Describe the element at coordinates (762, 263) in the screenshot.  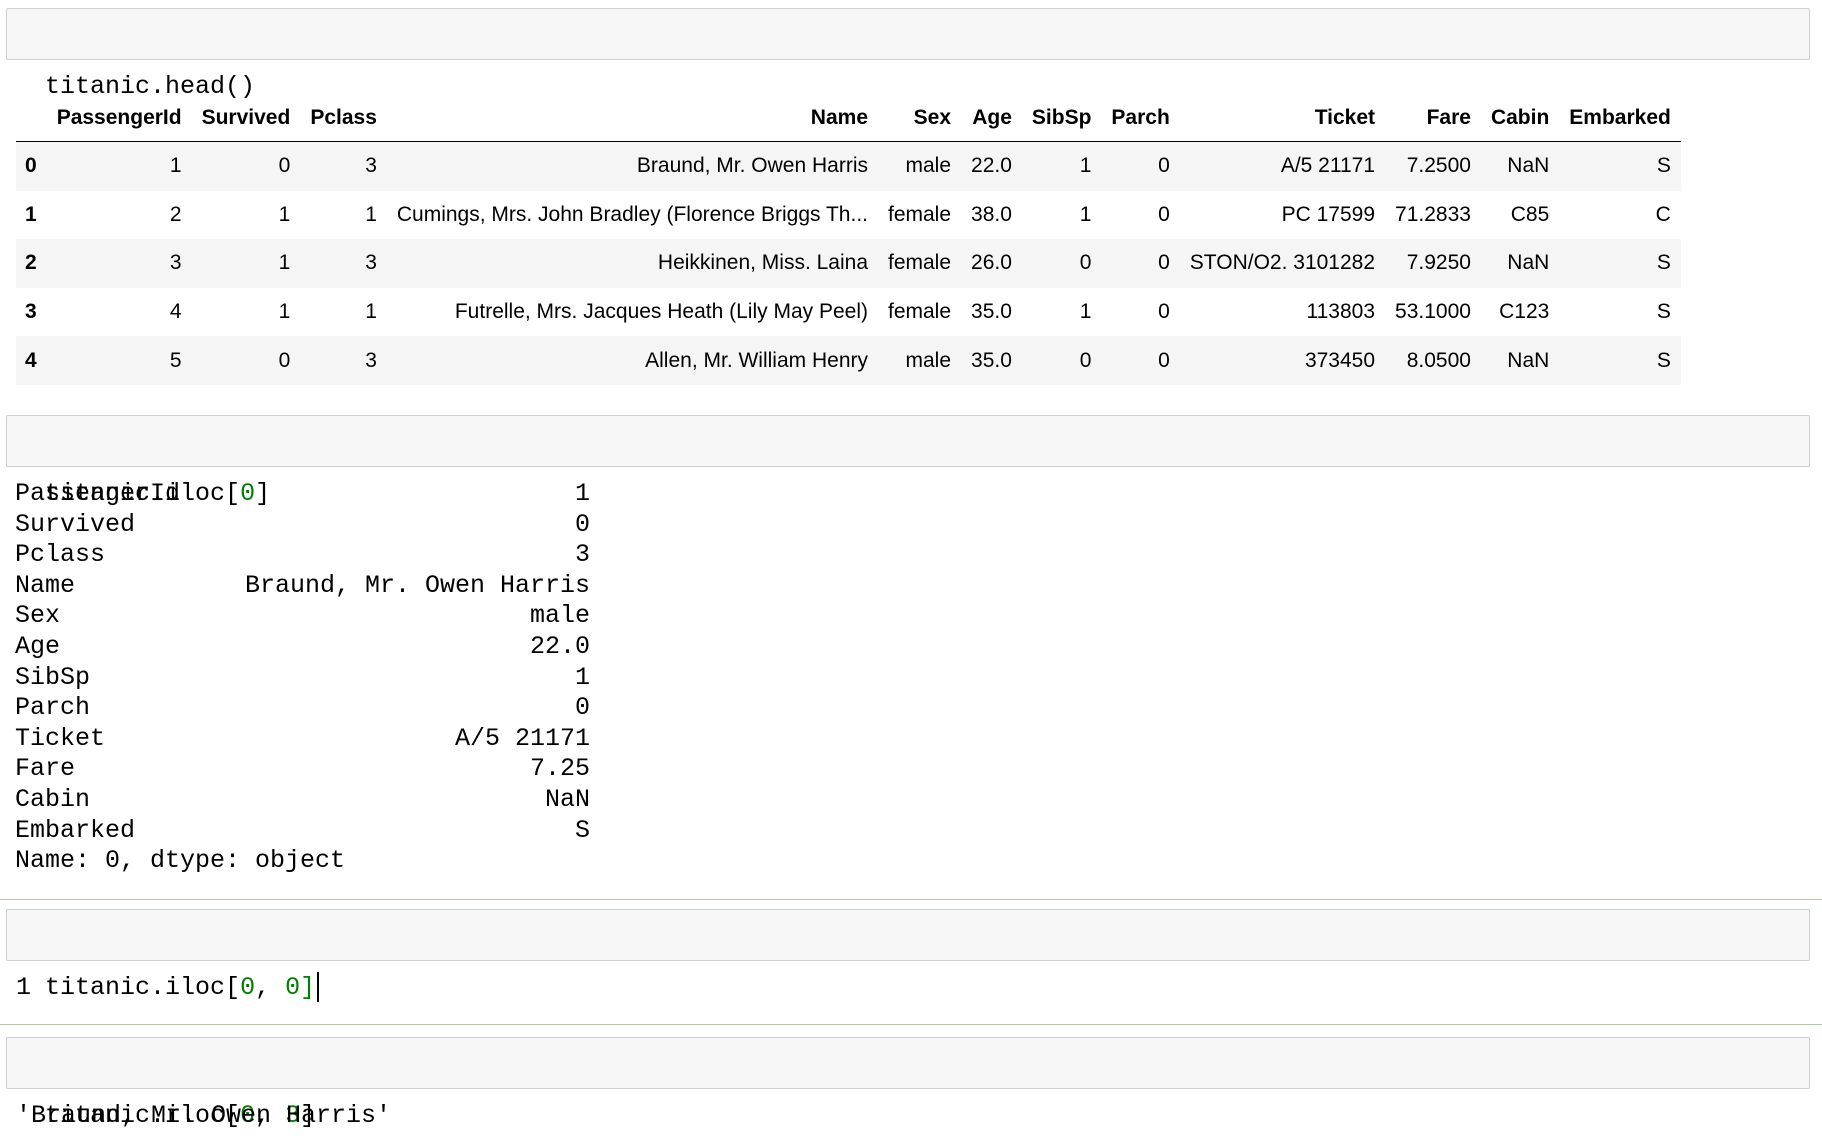
I see `table-cell: Heikkinen, Miss. Laina` at that location.